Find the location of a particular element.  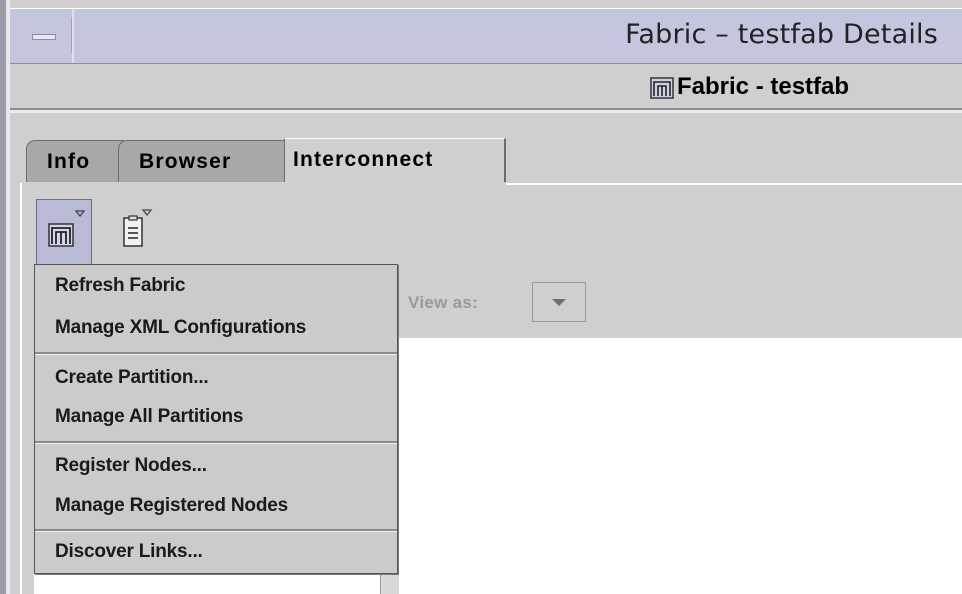

title-bar: Fabric – testfab Details is located at coordinates (486, 36).